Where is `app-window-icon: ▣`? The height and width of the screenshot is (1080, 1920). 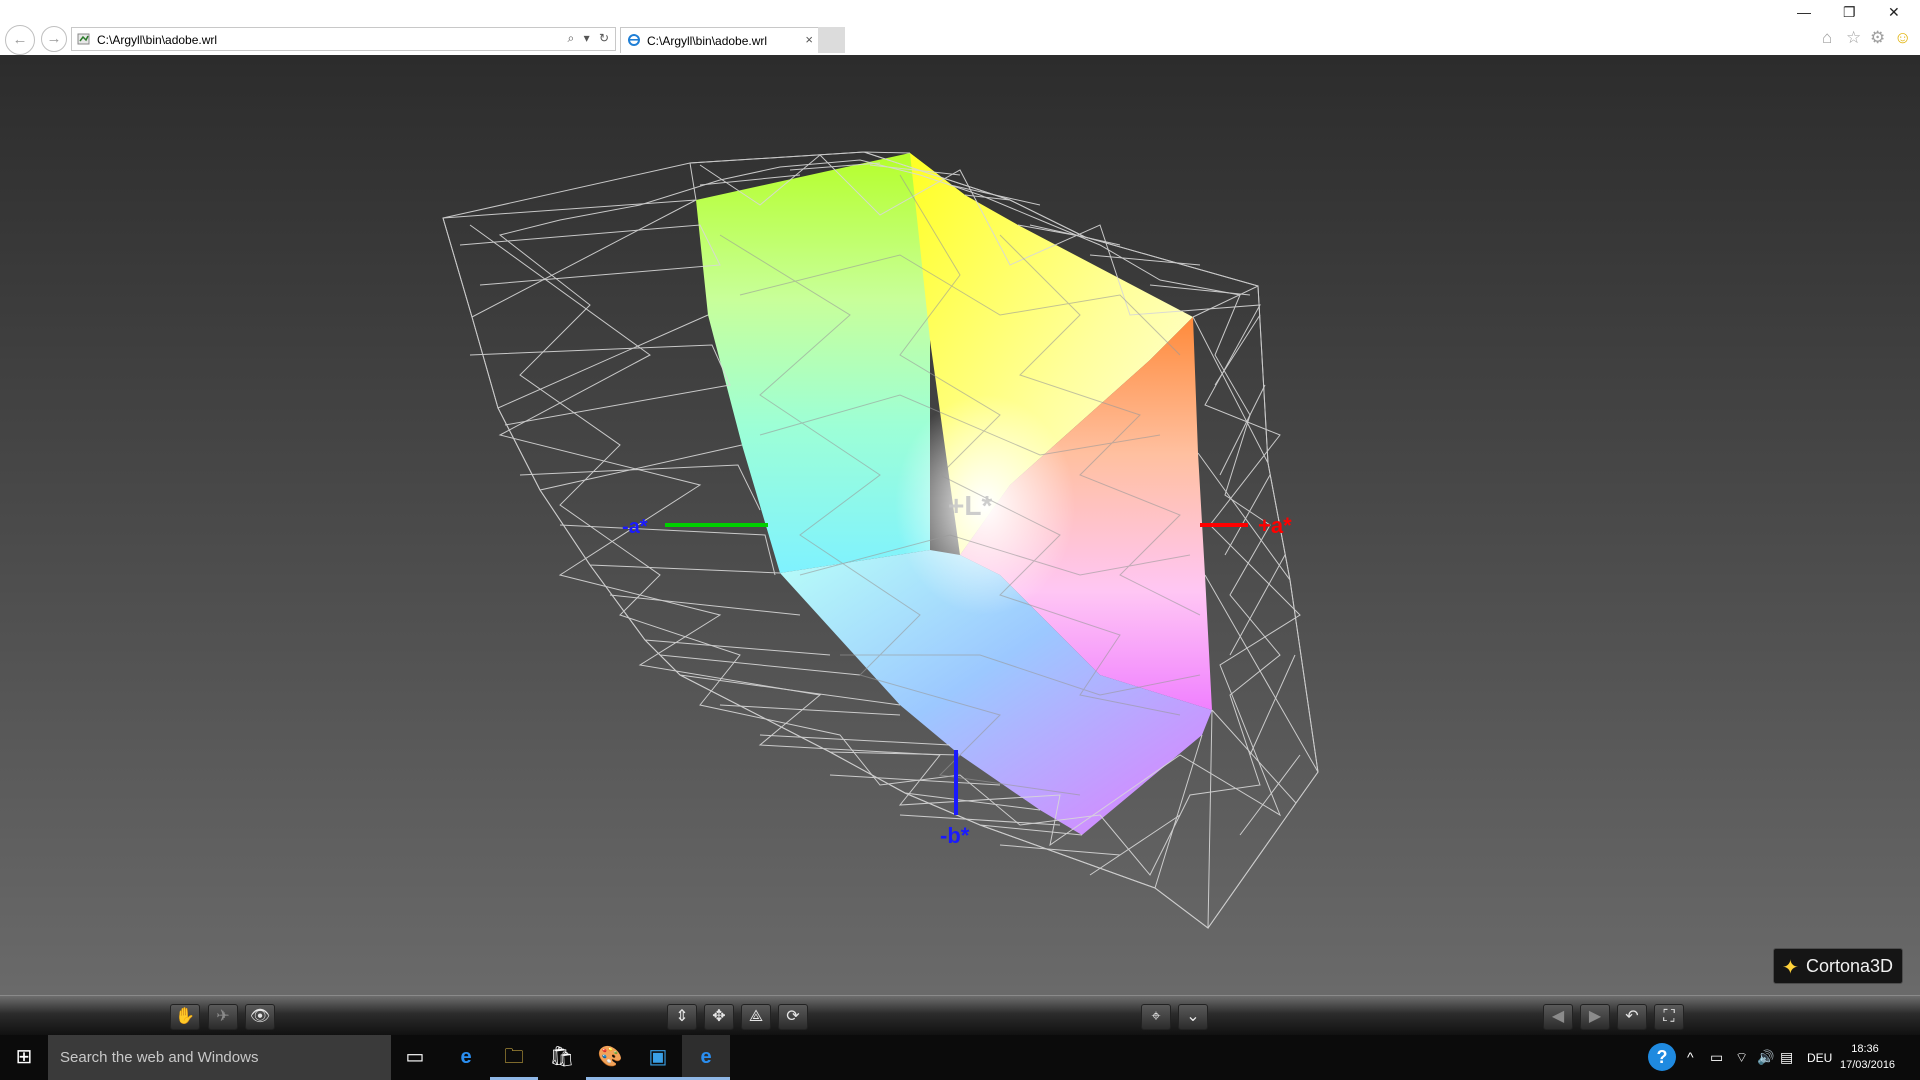
app-window-icon: ▣ is located at coordinates (658, 1057).